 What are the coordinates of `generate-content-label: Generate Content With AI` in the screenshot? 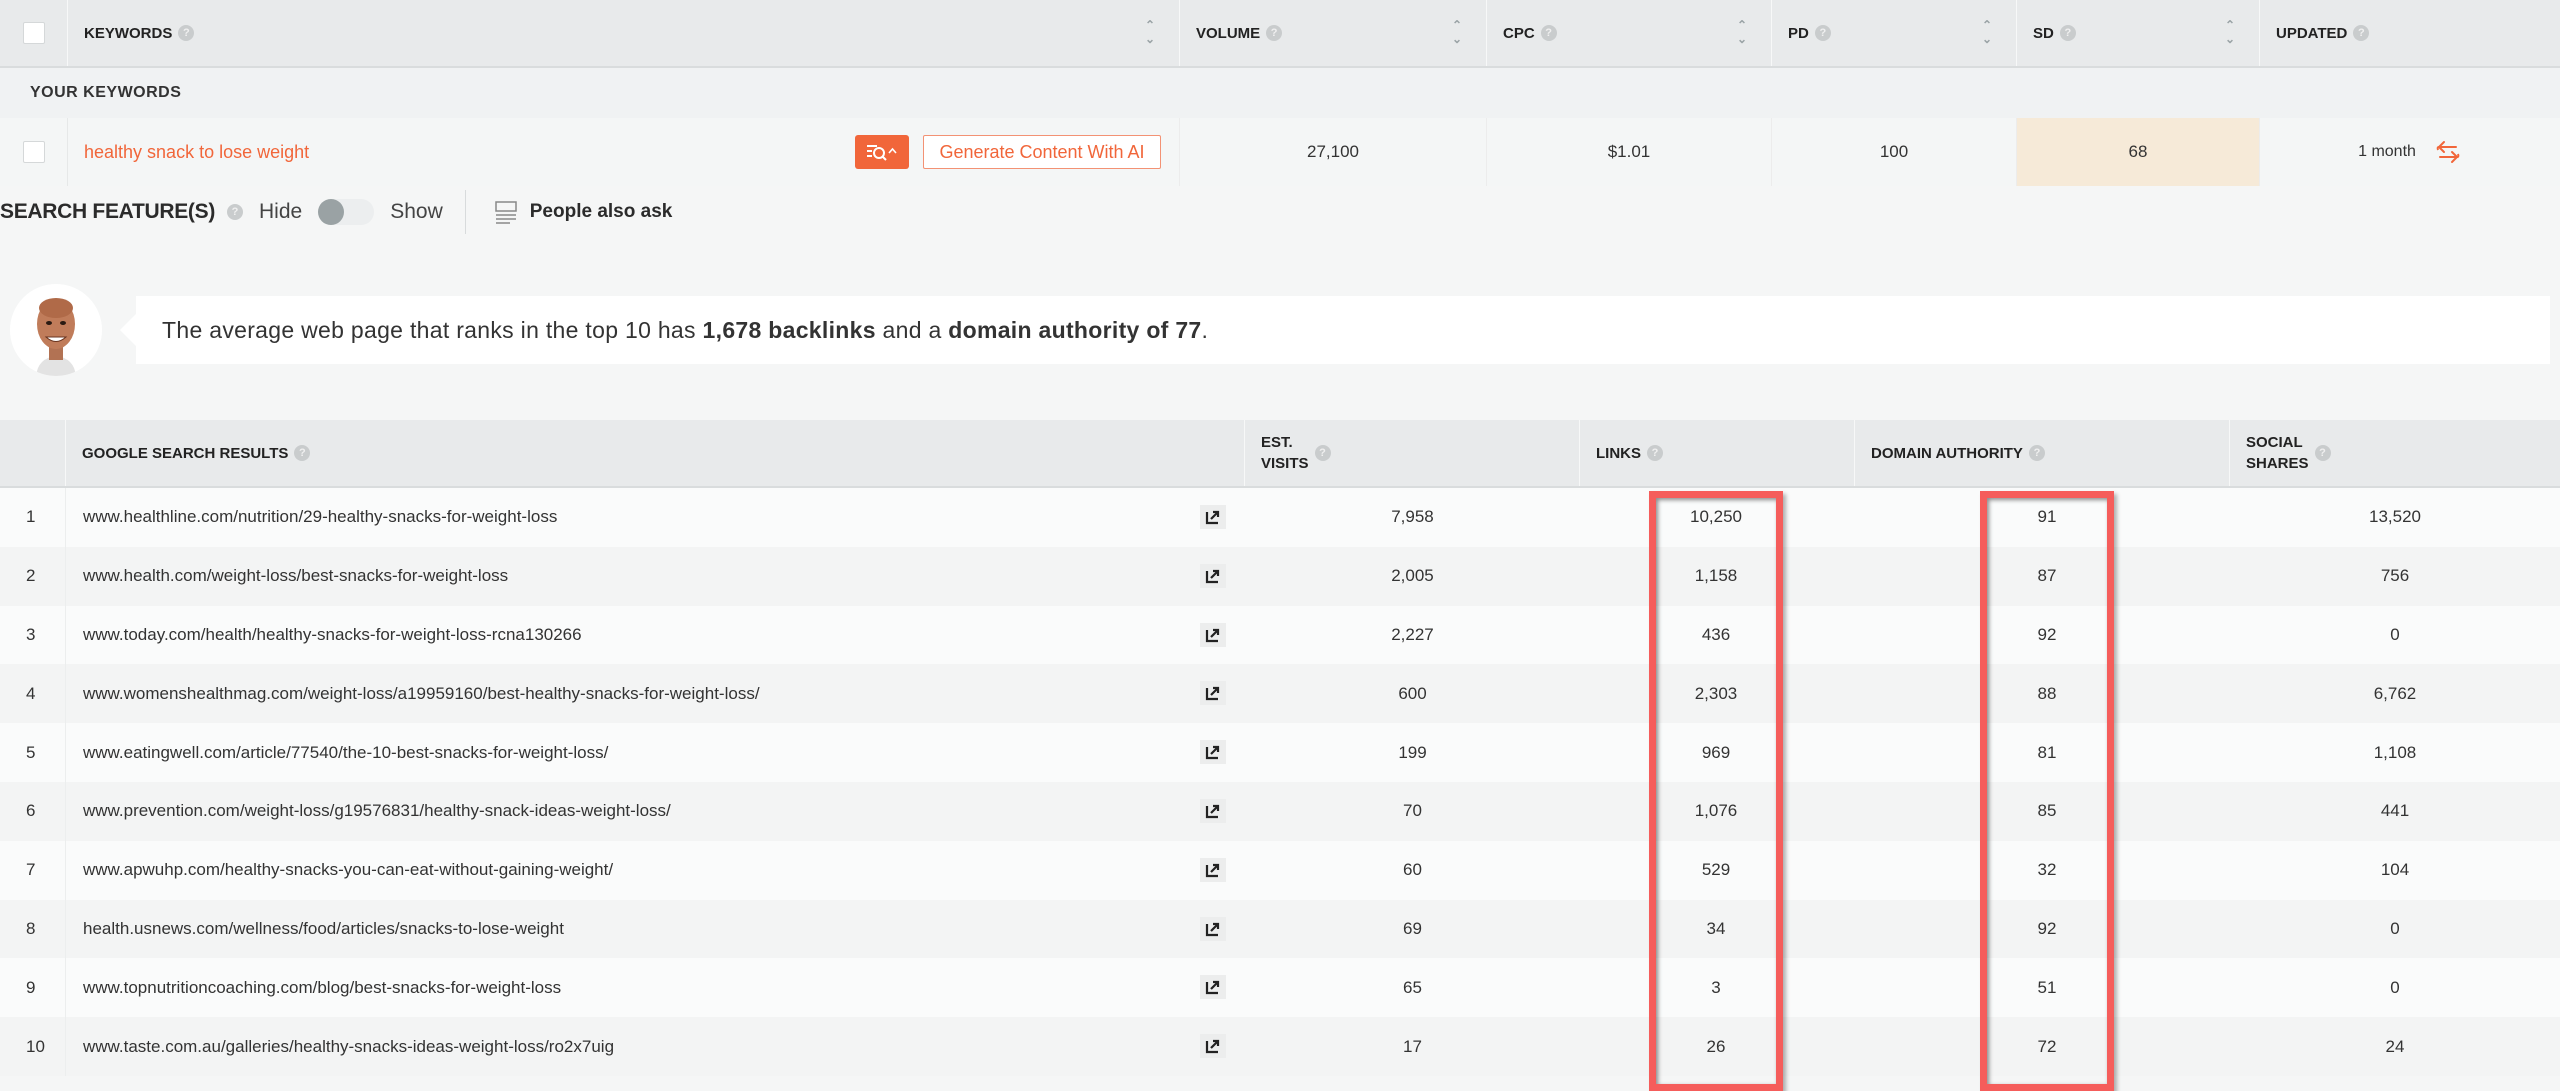 It's located at (1042, 151).